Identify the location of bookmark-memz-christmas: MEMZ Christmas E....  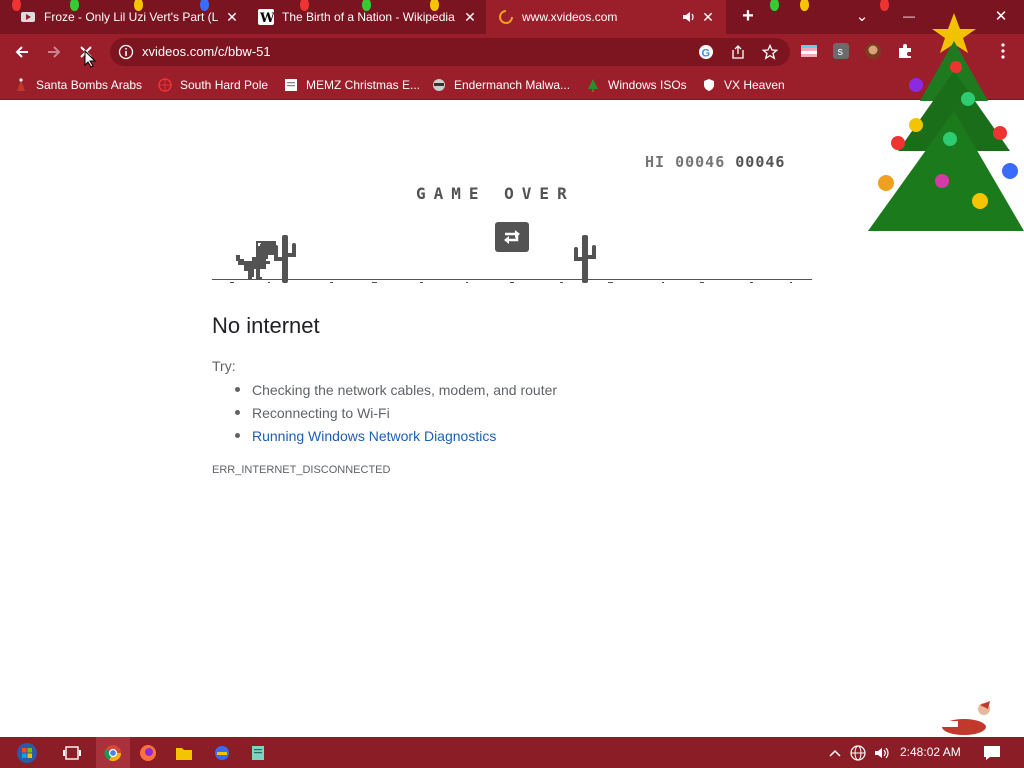
(352, 85).